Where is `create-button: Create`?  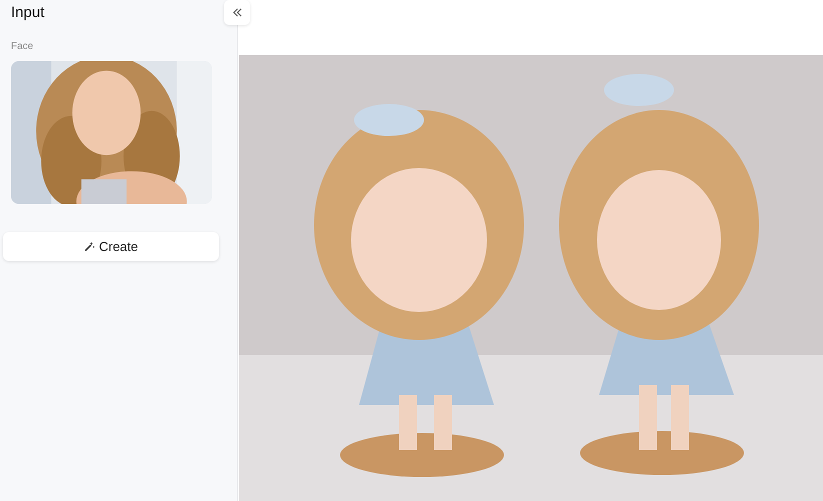 create-button: Create is located at coordinates (111, 246).